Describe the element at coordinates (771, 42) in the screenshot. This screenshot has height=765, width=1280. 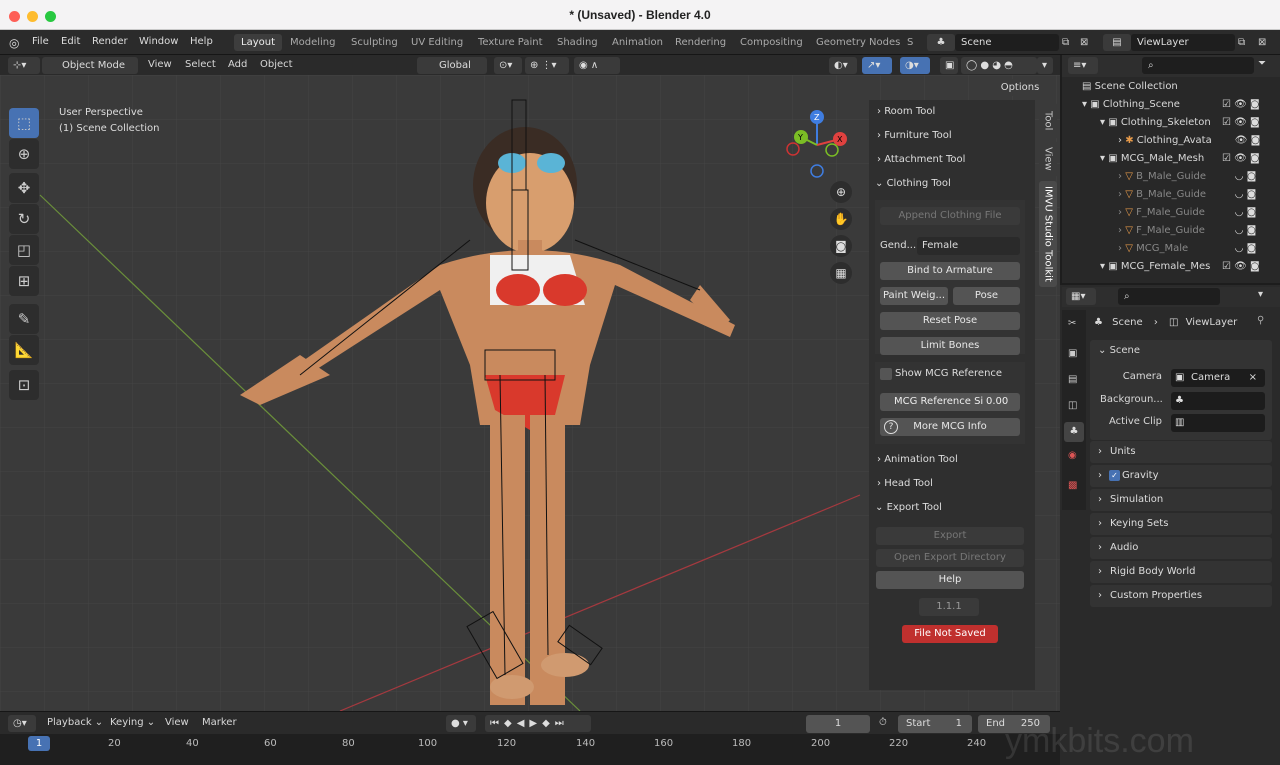
I see `tab-compositing: Compositing` at that location.